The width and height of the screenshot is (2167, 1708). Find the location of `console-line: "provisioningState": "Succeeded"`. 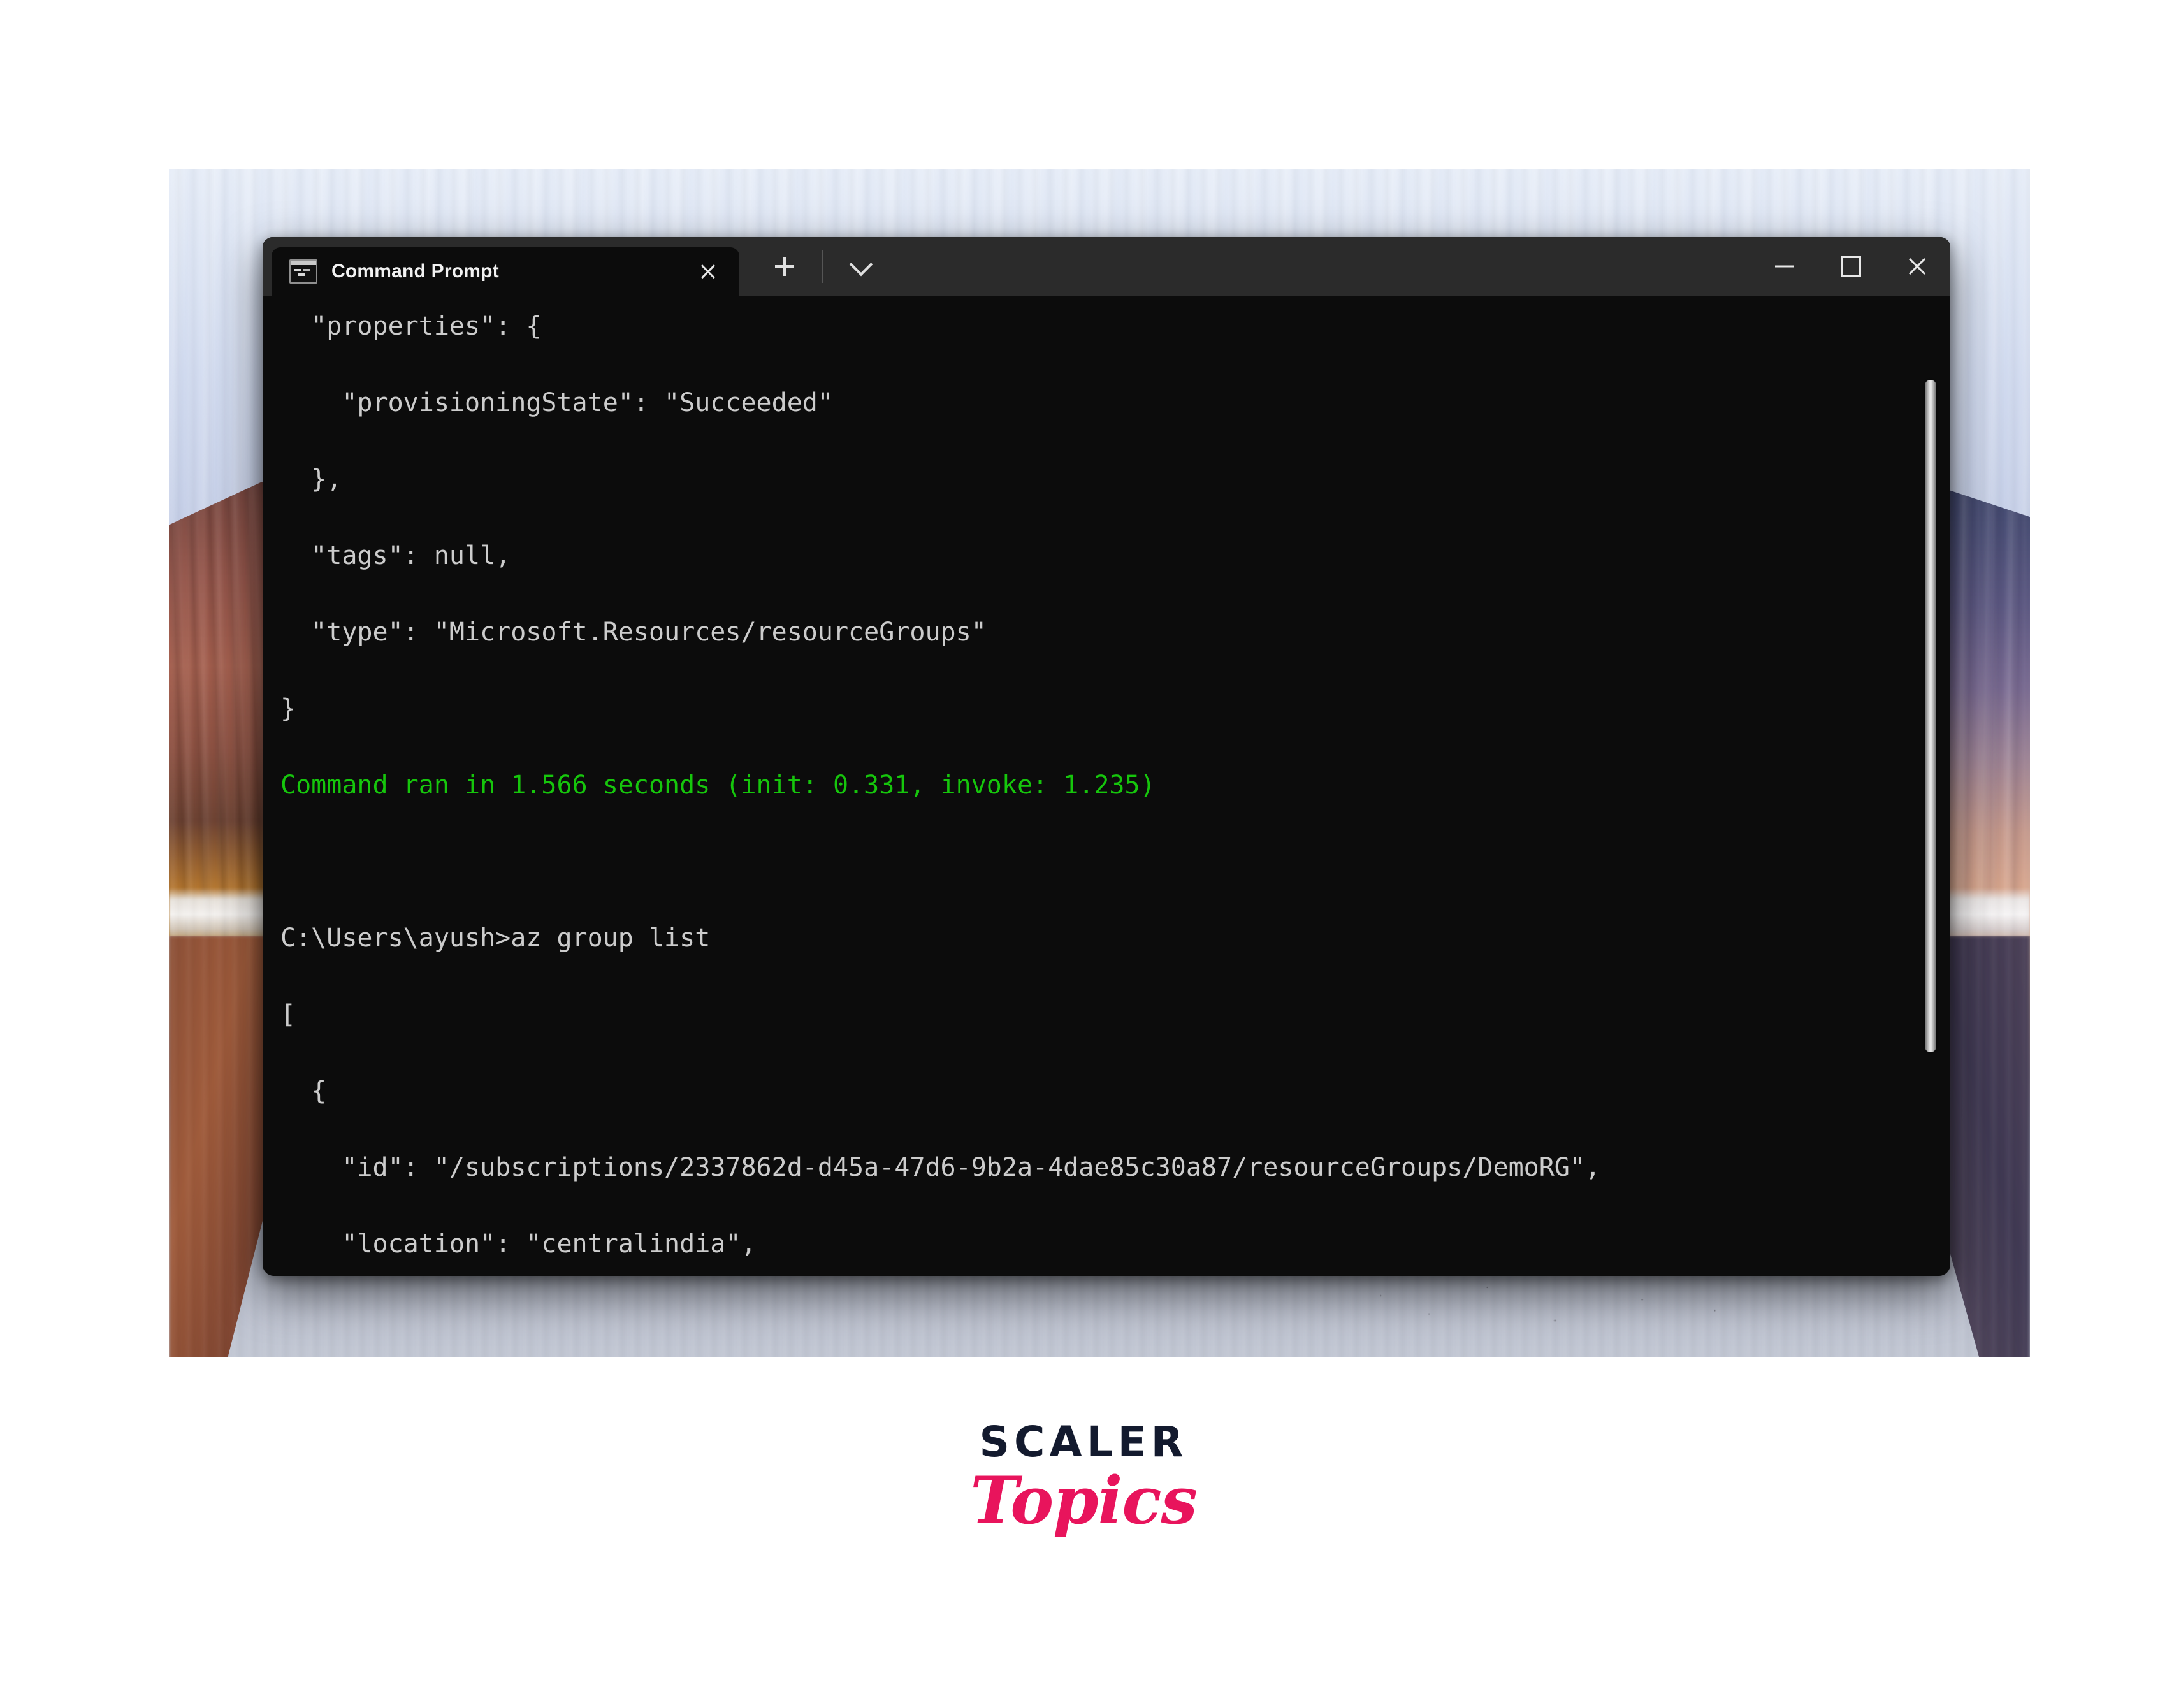

console-line: "provisioningState": "Succeeded" is located at coordinates (556, 402).